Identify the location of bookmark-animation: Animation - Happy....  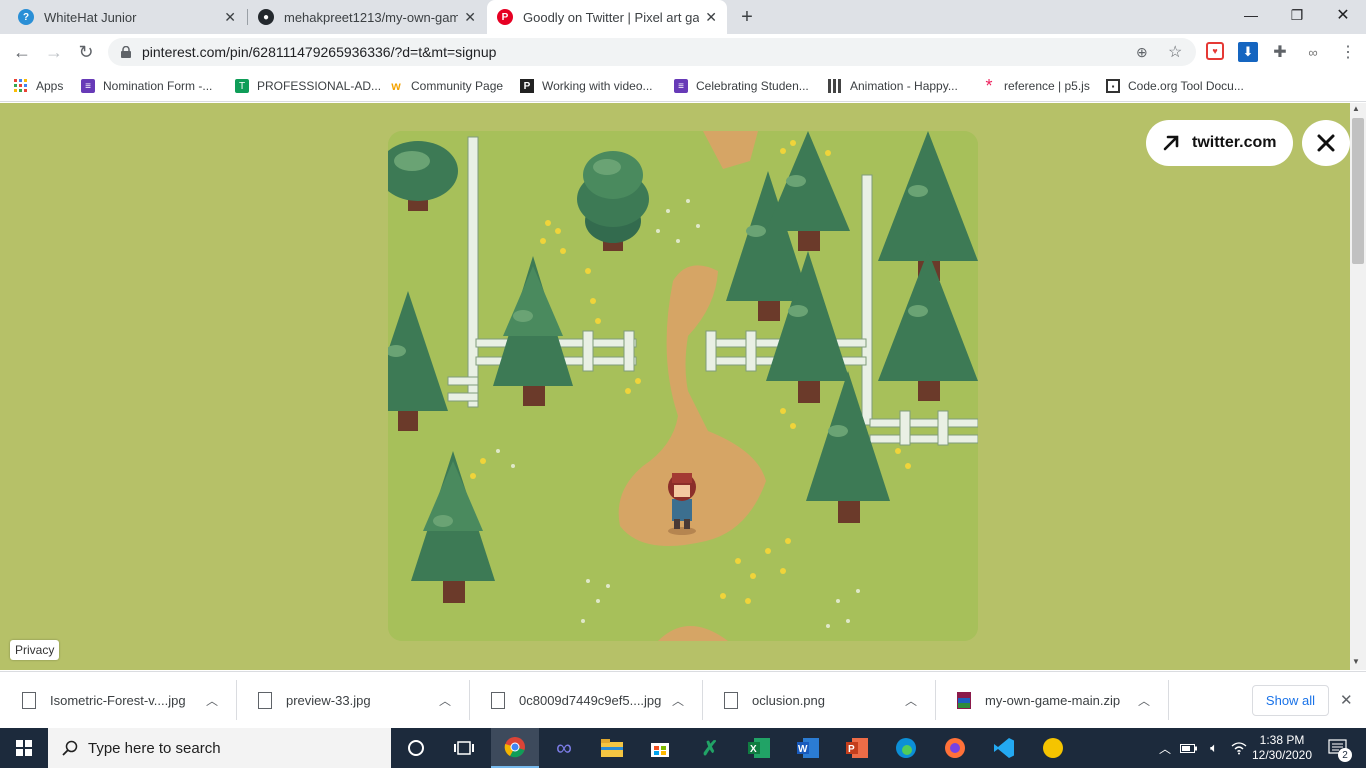
(893, 86).